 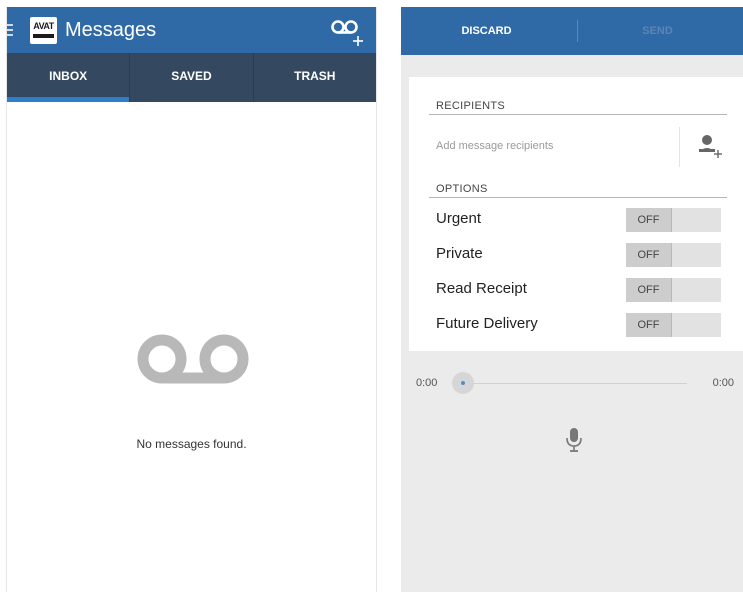 I want to click on add-person-icon, so click(x=710, y=146).